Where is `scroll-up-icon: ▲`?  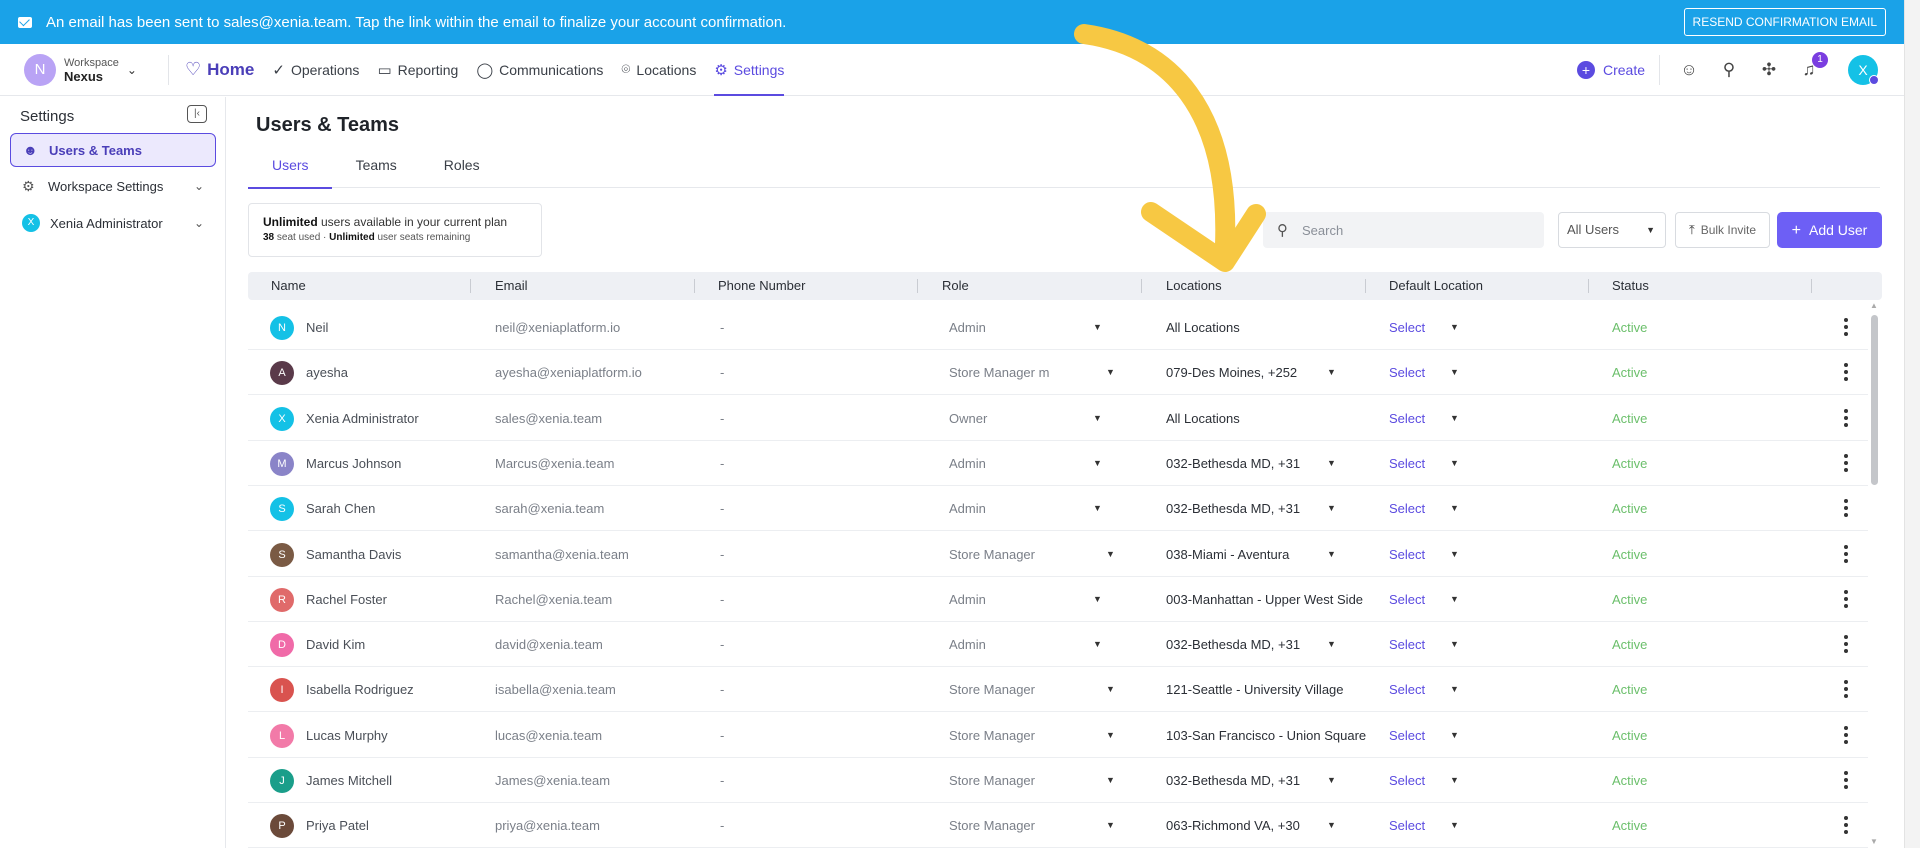 scroll-up-icon: ▲ is located at coordinates (1874, 305).